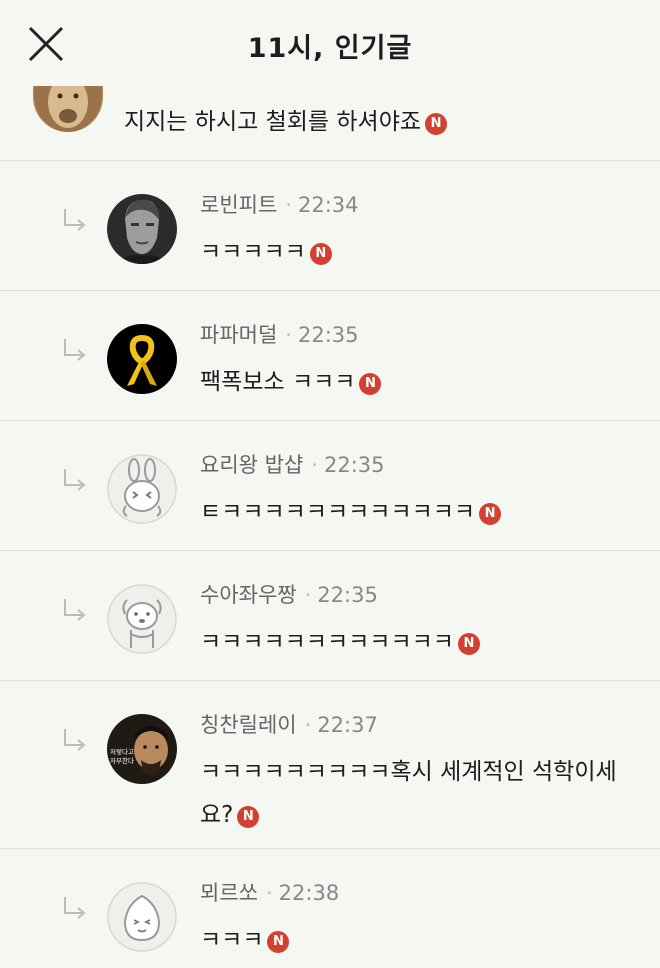 This screenshot has height=968, width=660. I want to click on reply-item: 뫼르쏘 · 22:38 ㅋㅋㅋ N, so click(330, 908).